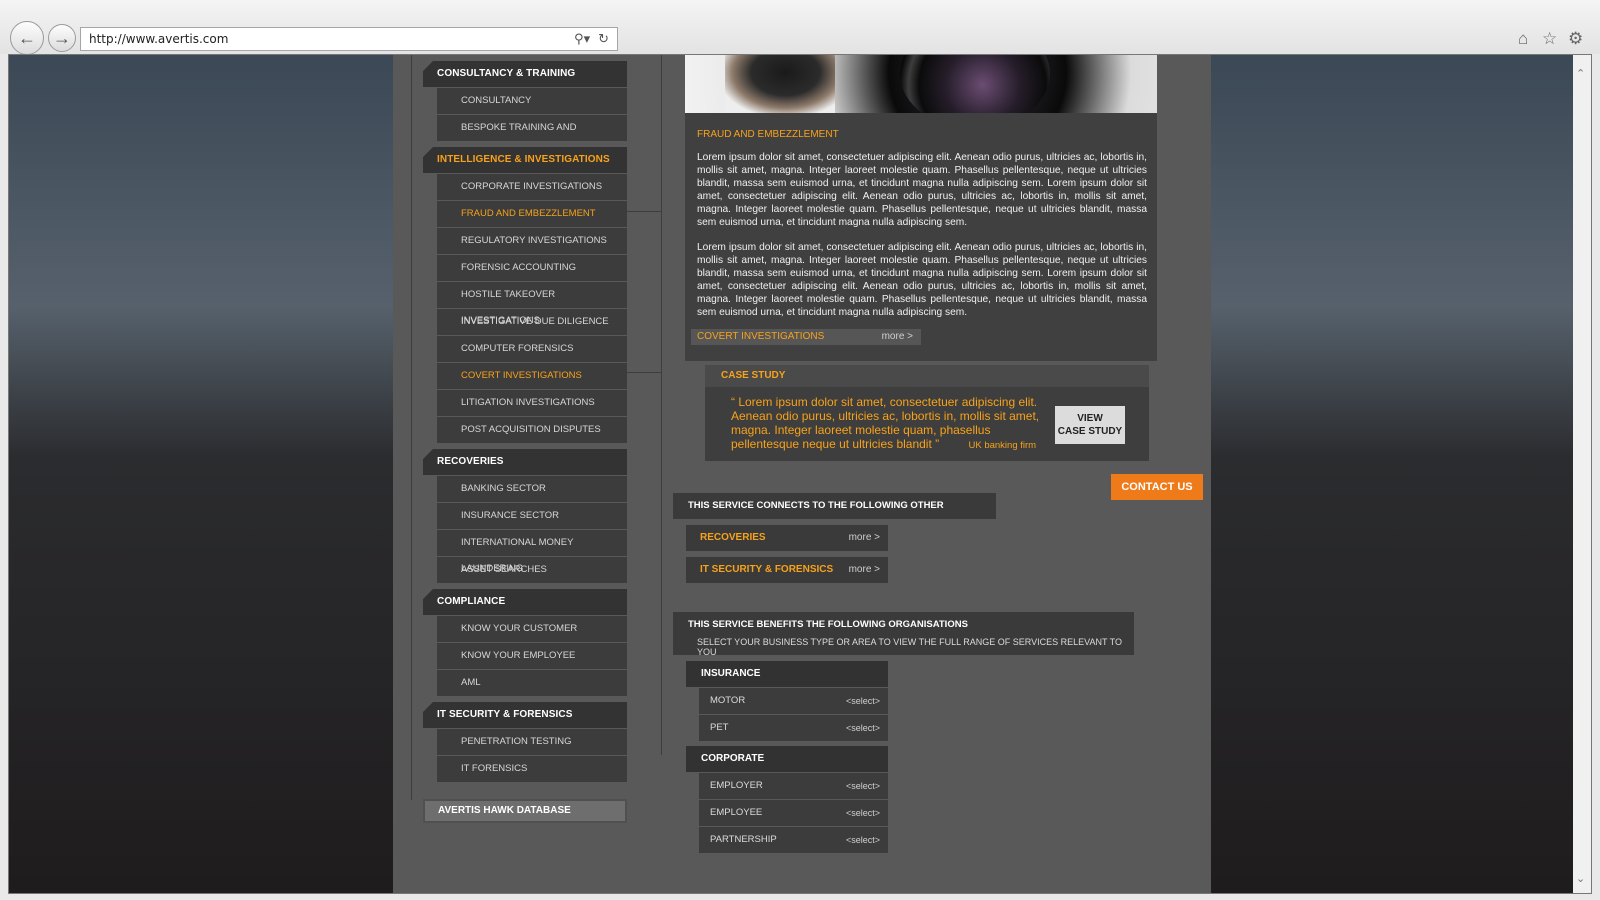 The image size is (1600, 900). I want to click on scroll-down-icon: ⌄, so click(1580, 878).